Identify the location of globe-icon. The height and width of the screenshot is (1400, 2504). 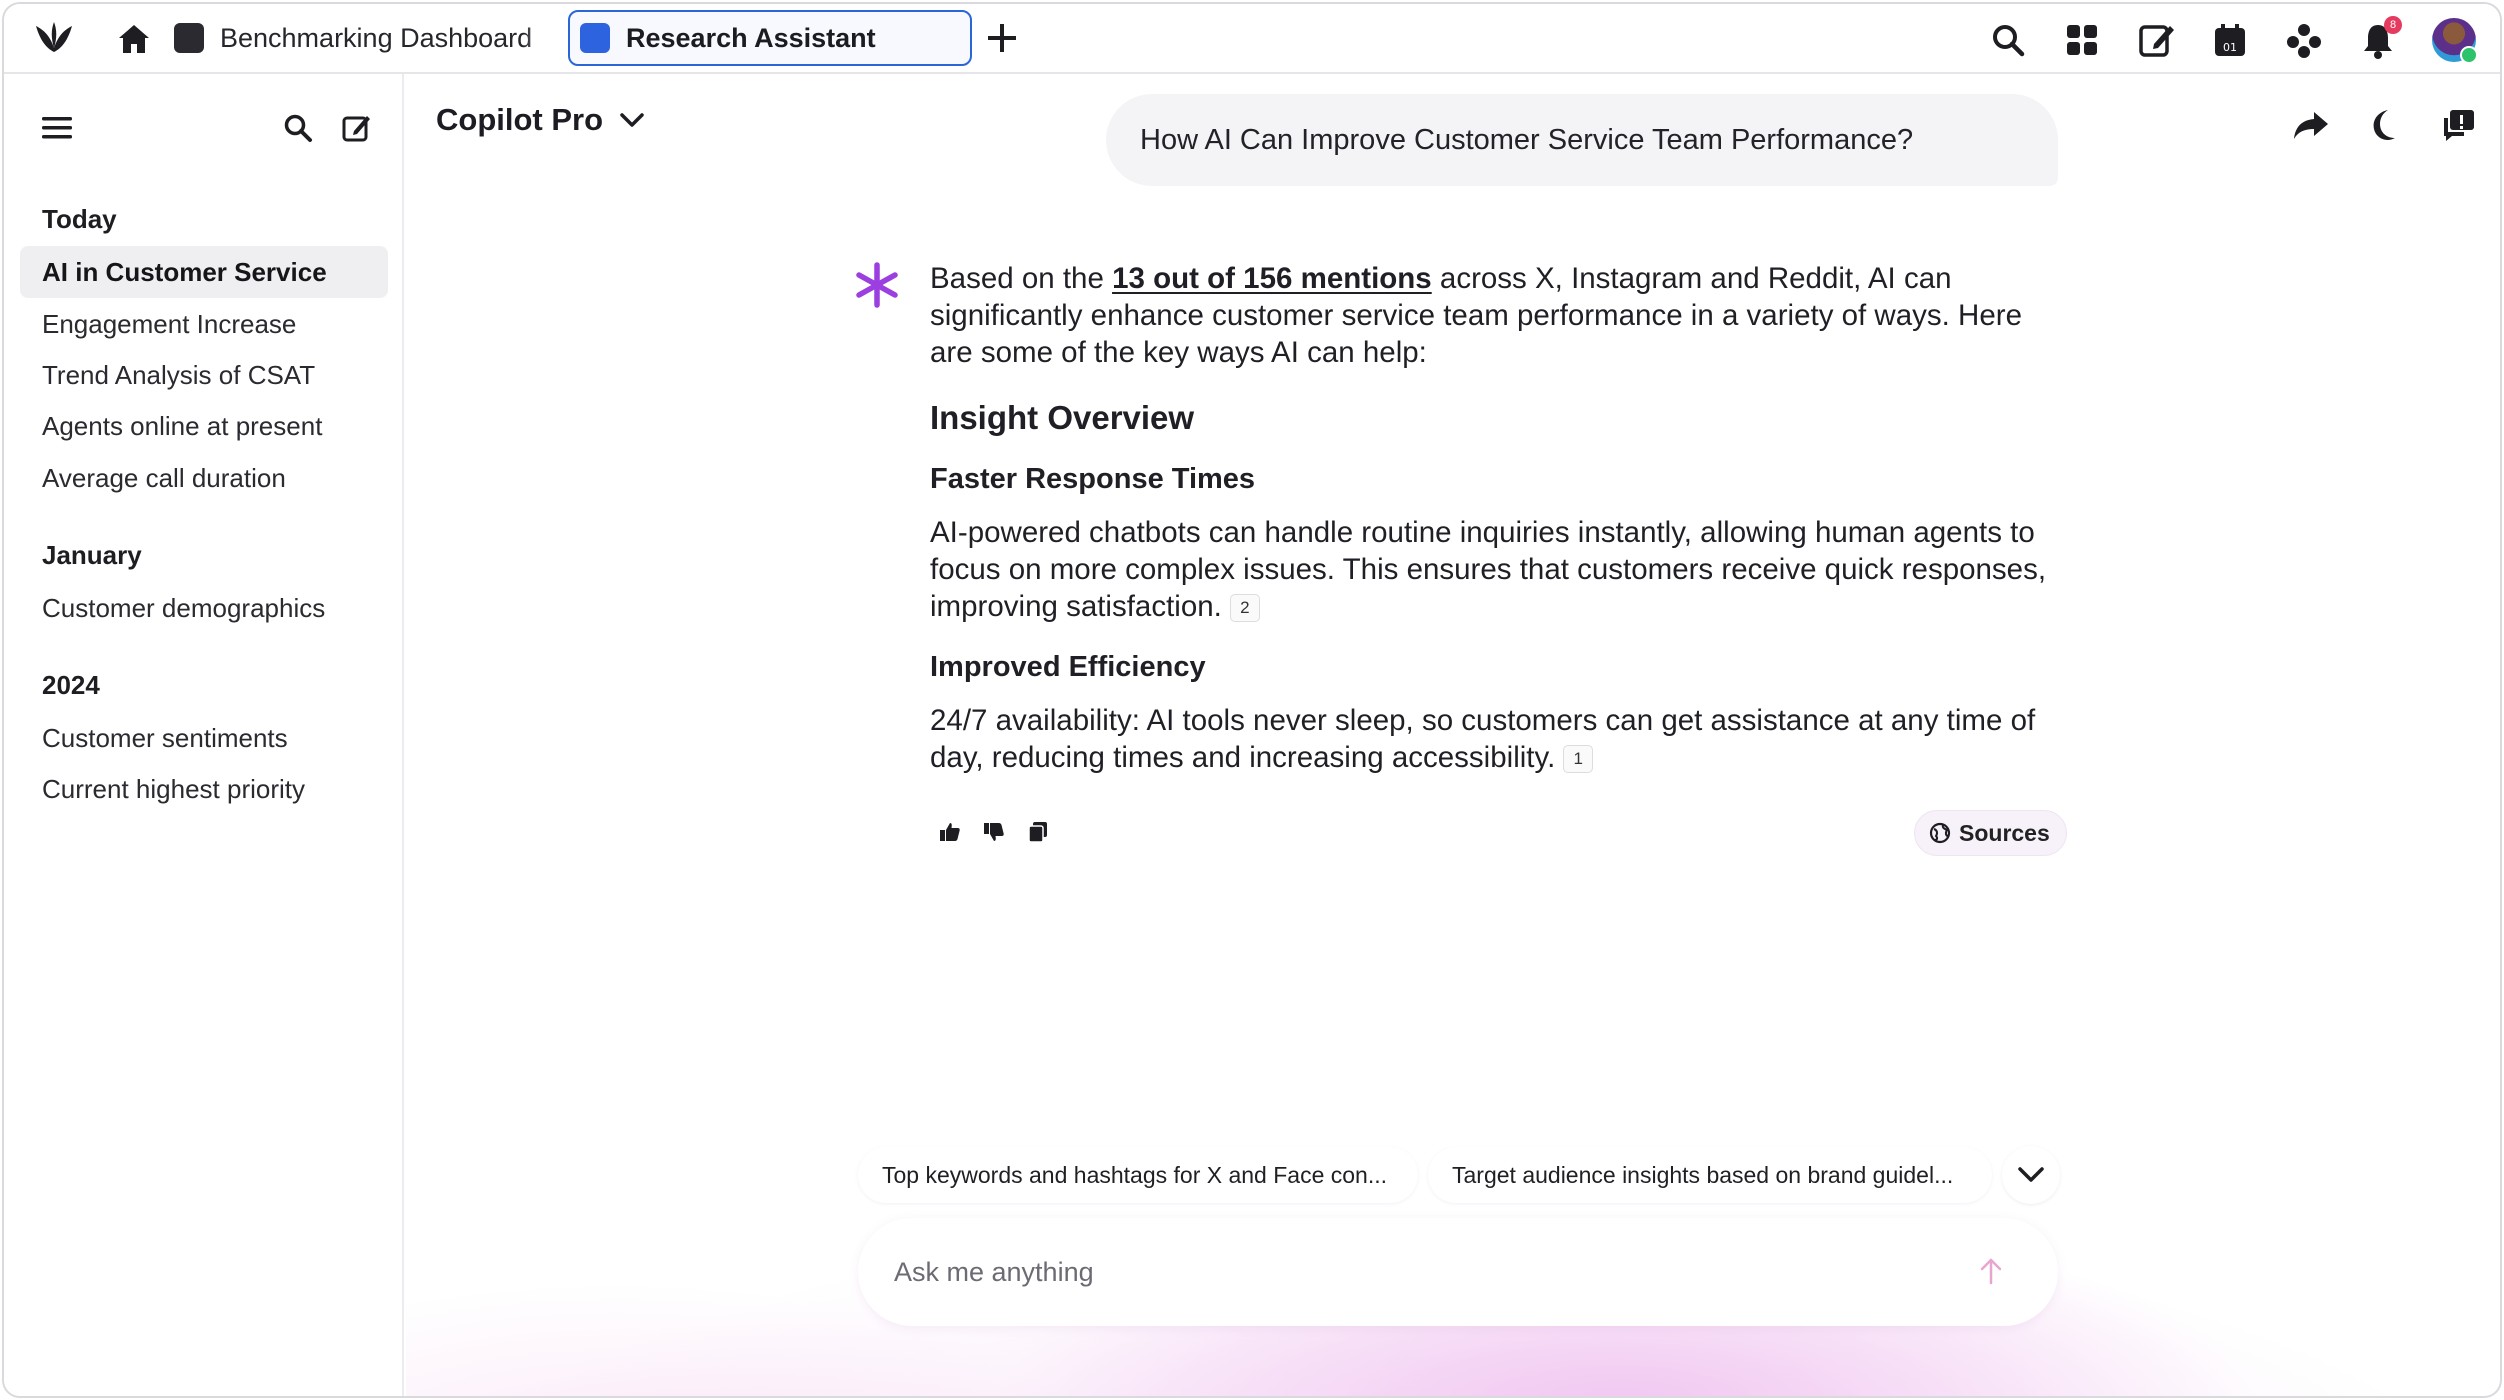
(1940, 833).